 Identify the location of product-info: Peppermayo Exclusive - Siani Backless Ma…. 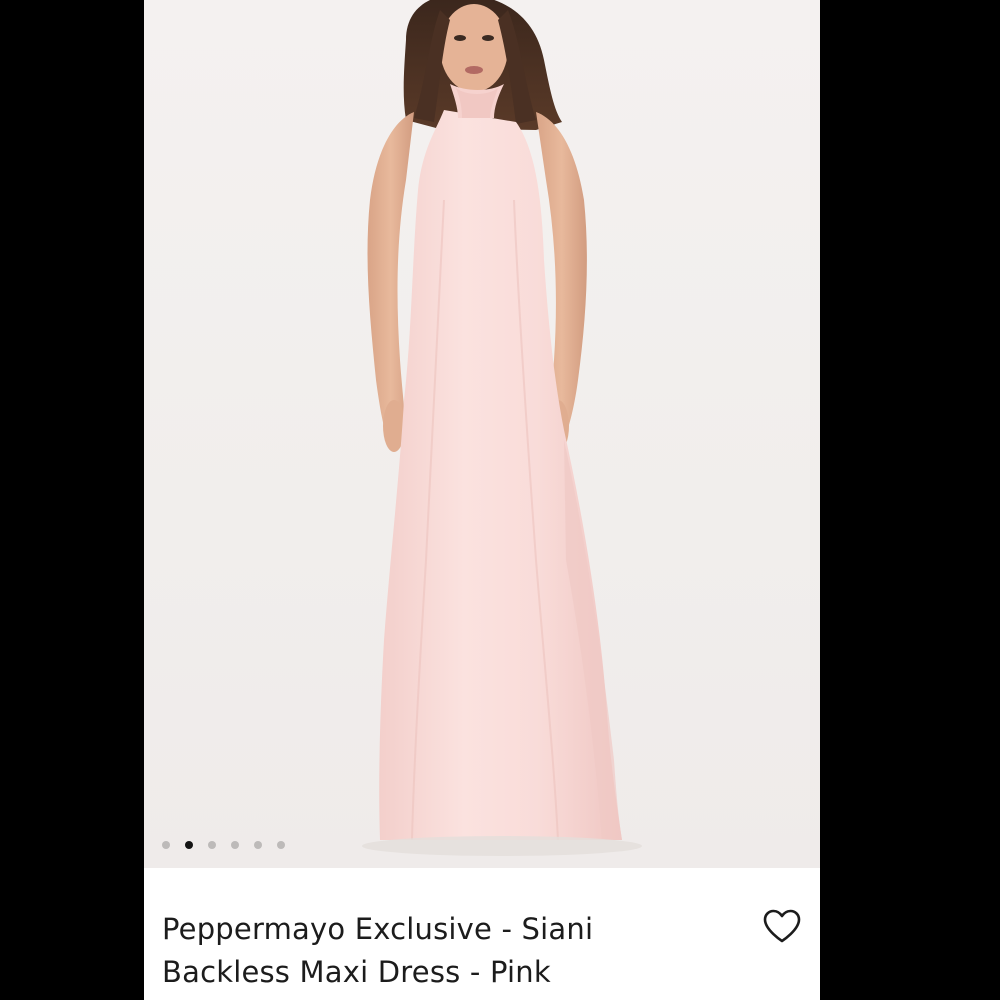
(482, 934).